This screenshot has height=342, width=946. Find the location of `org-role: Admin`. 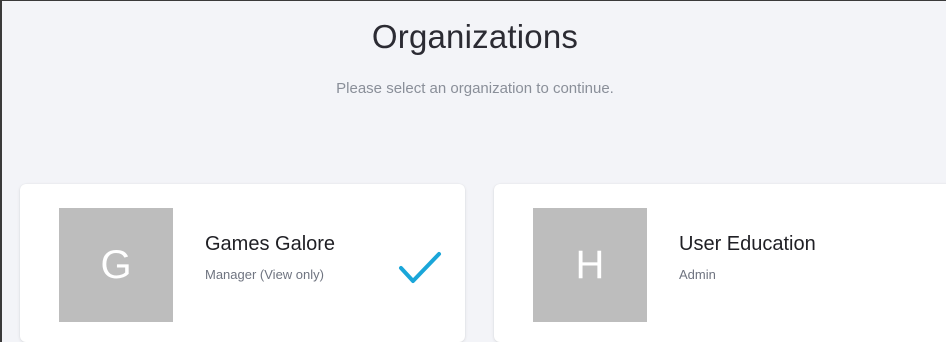

org-role: Admin is located at coordinates (697, 274).